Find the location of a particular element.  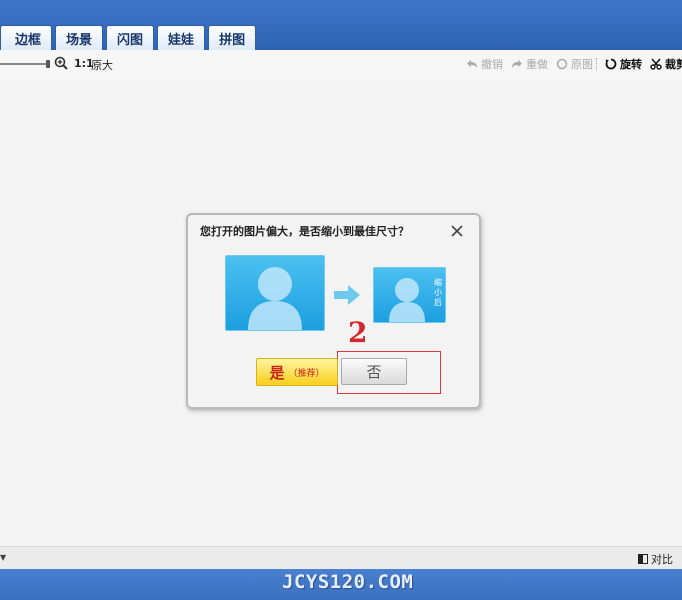

original-size-thumbnail is located at coordinates (275, 293).